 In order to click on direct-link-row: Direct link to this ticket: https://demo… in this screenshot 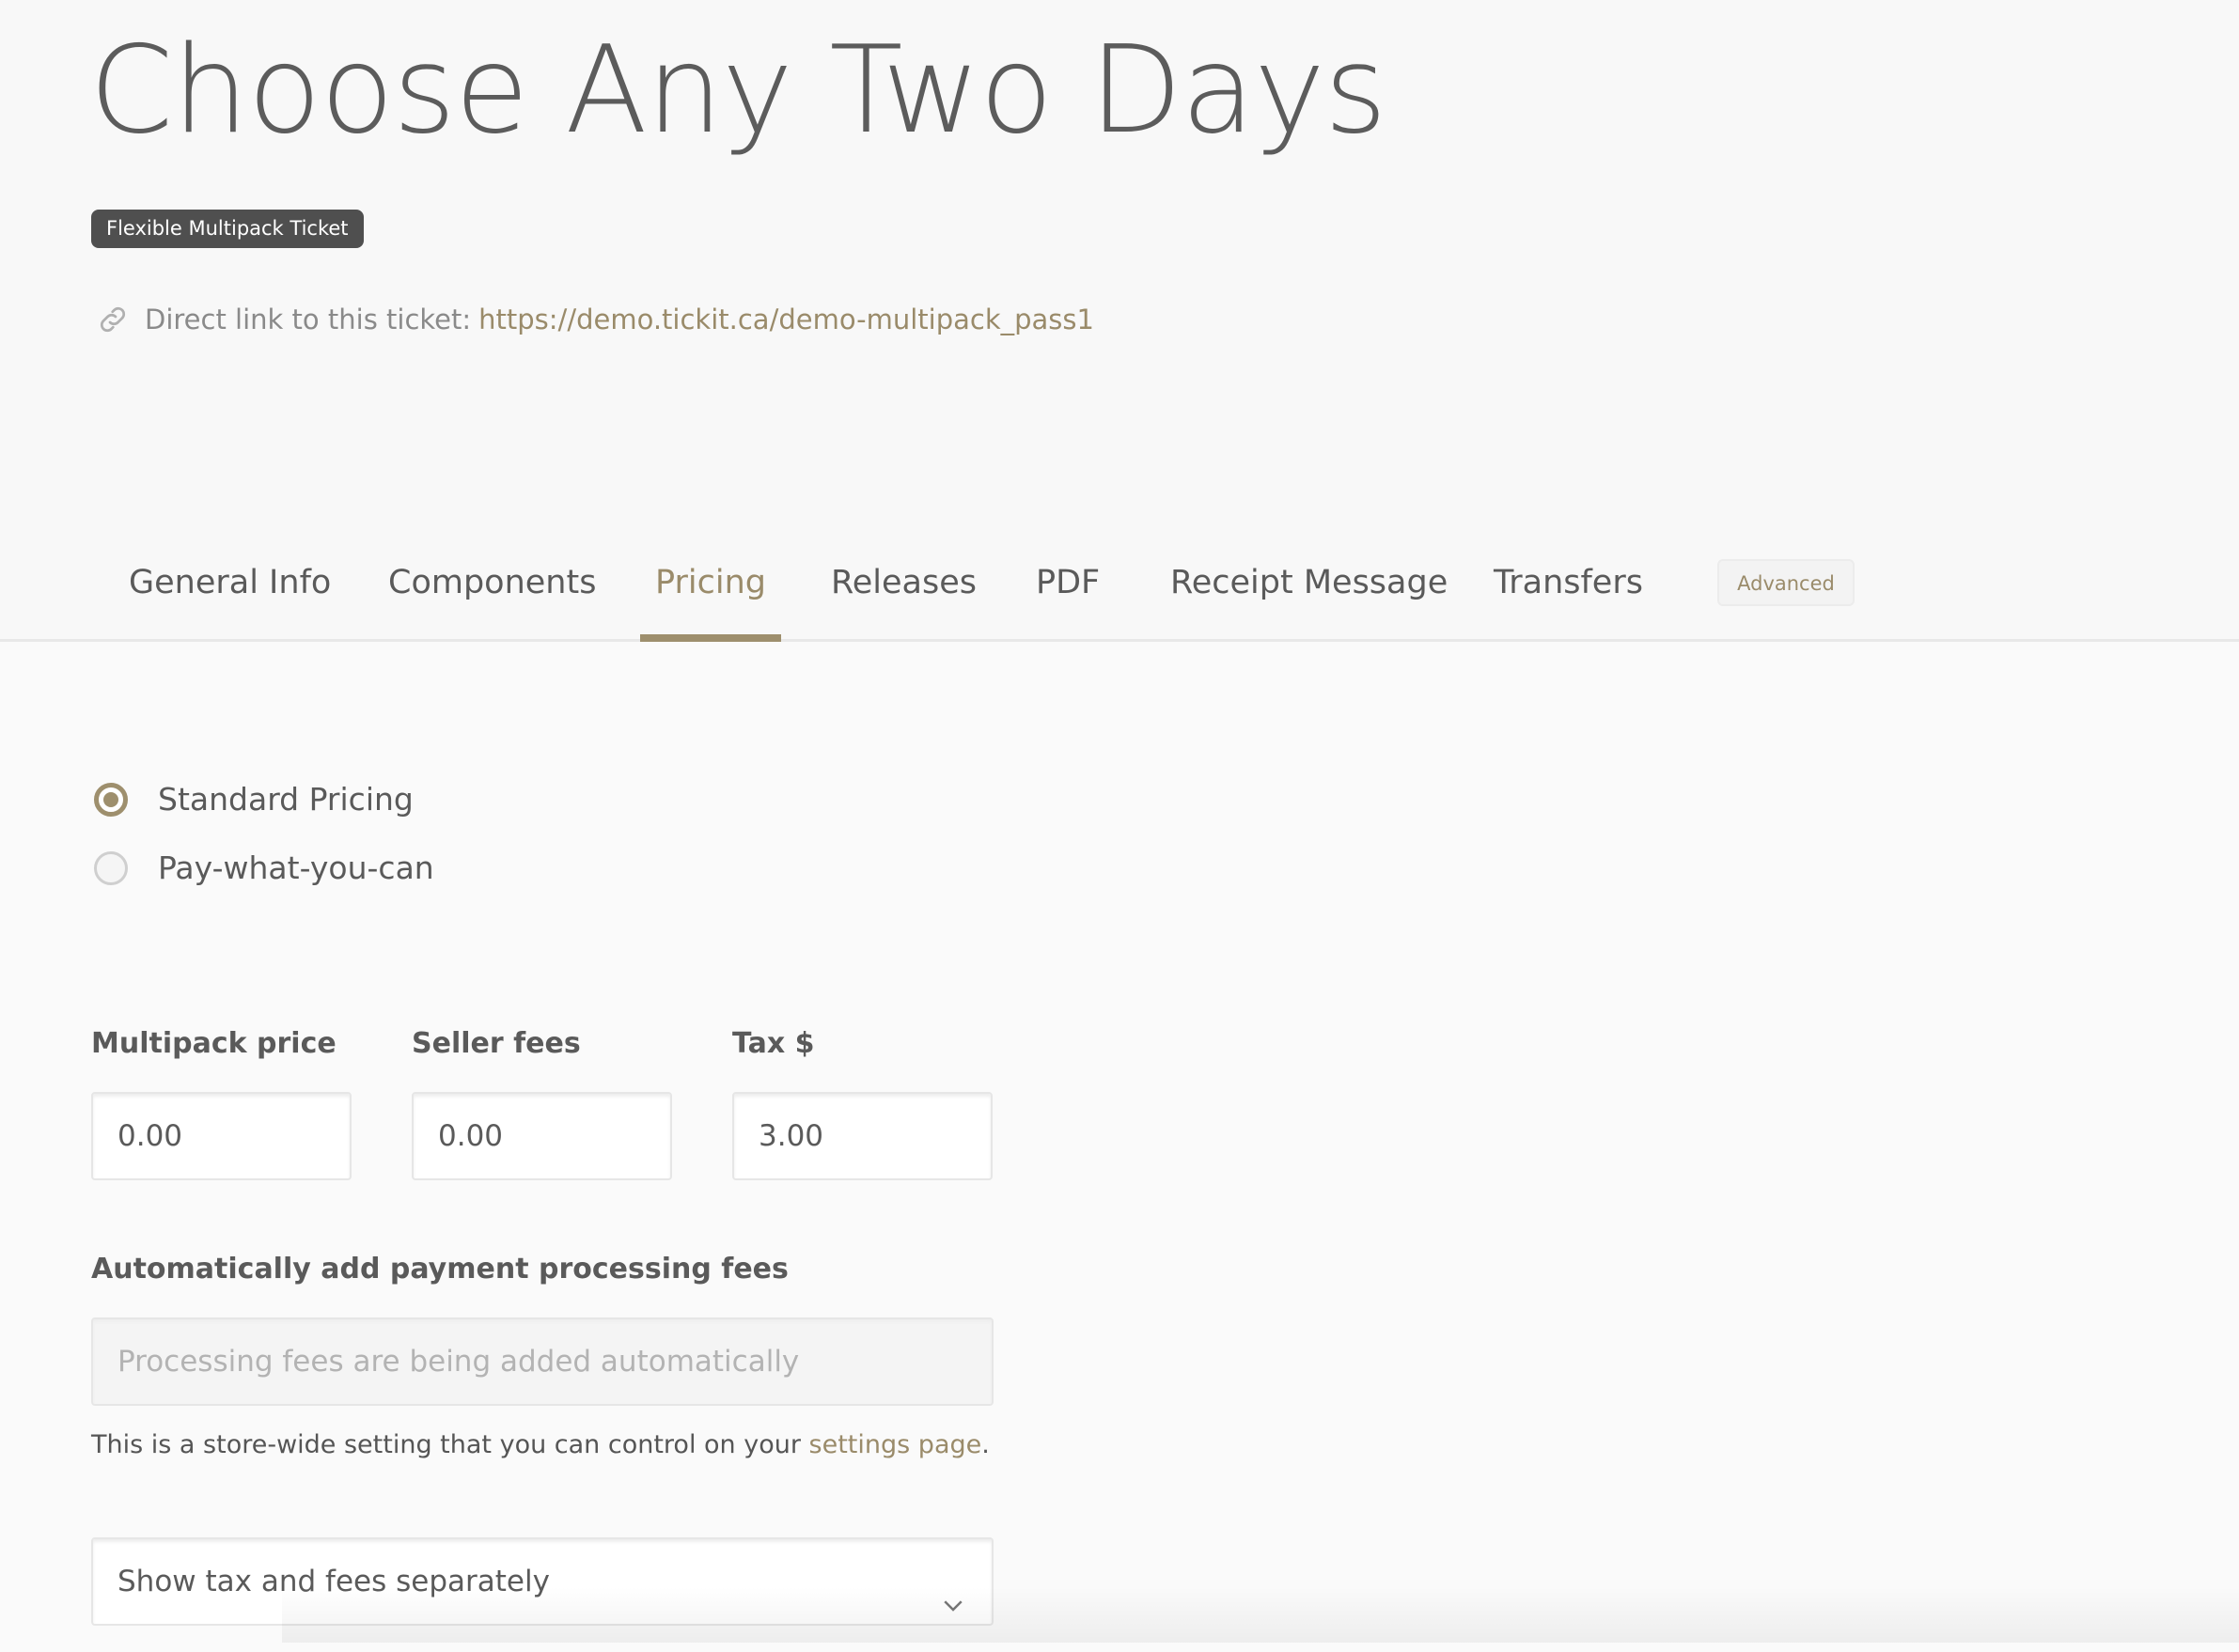, I will do `click(595, 319)`.